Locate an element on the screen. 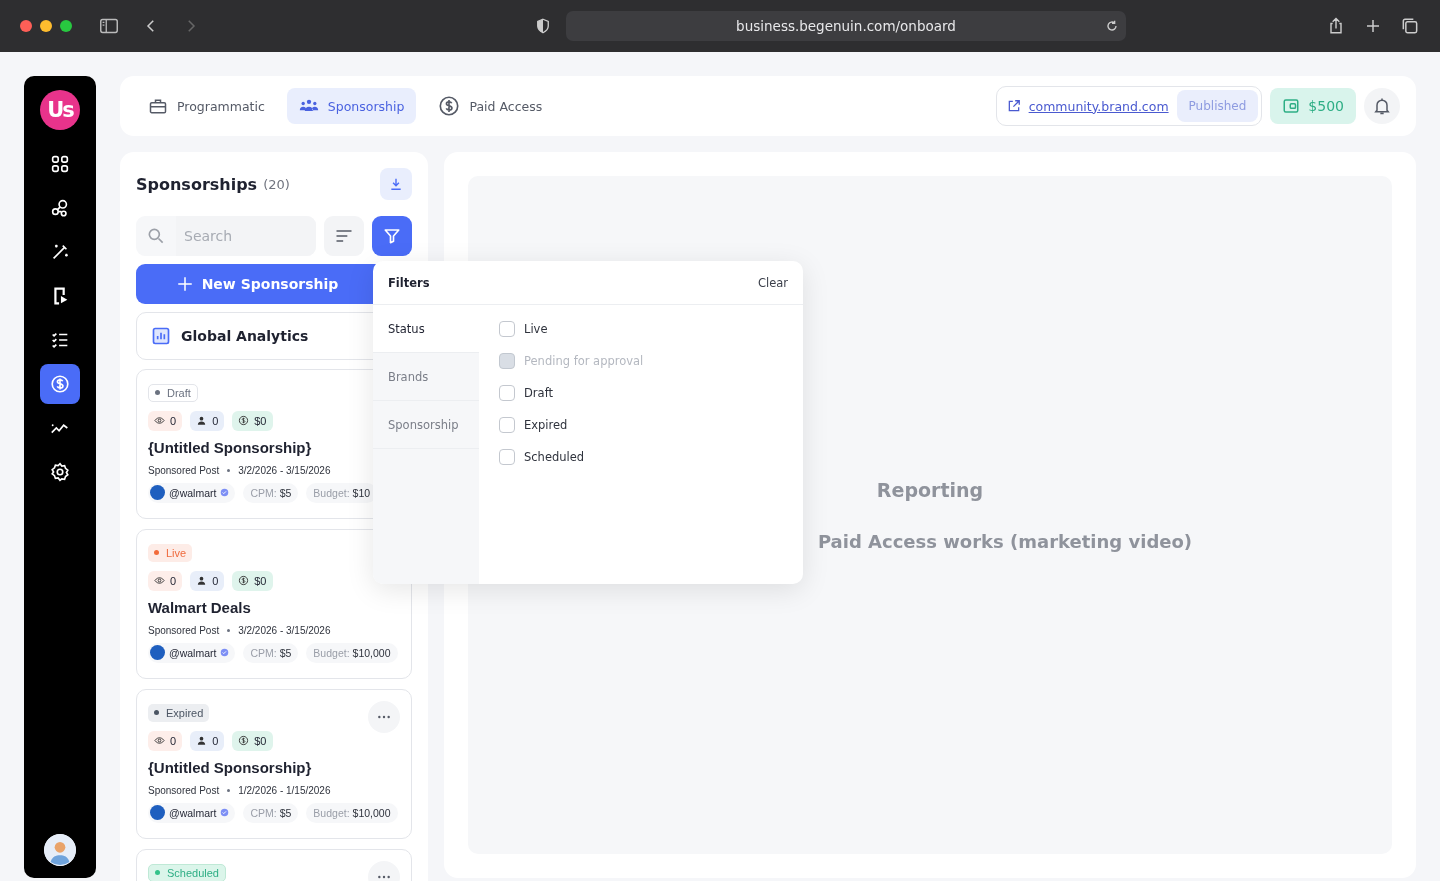 Image resolution: width=1440 pixels, height=881 pixels. status-badge: Scheduled is located at coordinates (187, 872).